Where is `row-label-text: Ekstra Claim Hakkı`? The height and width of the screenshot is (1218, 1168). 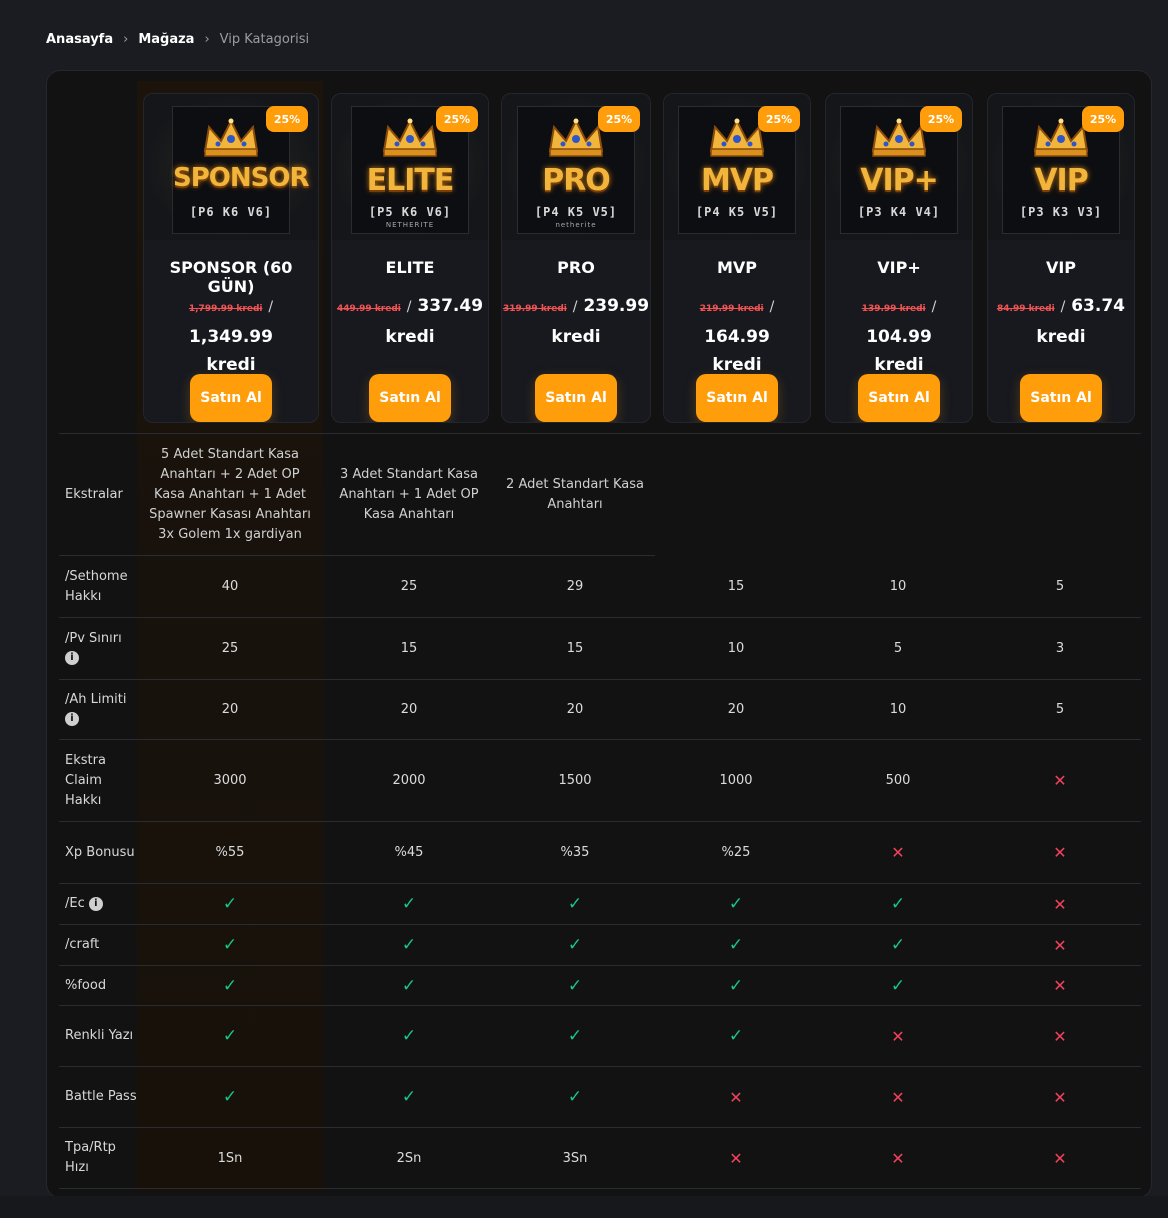 row-label-text: Ekstra Claim Hakkı is located at coordinates (85, 780).